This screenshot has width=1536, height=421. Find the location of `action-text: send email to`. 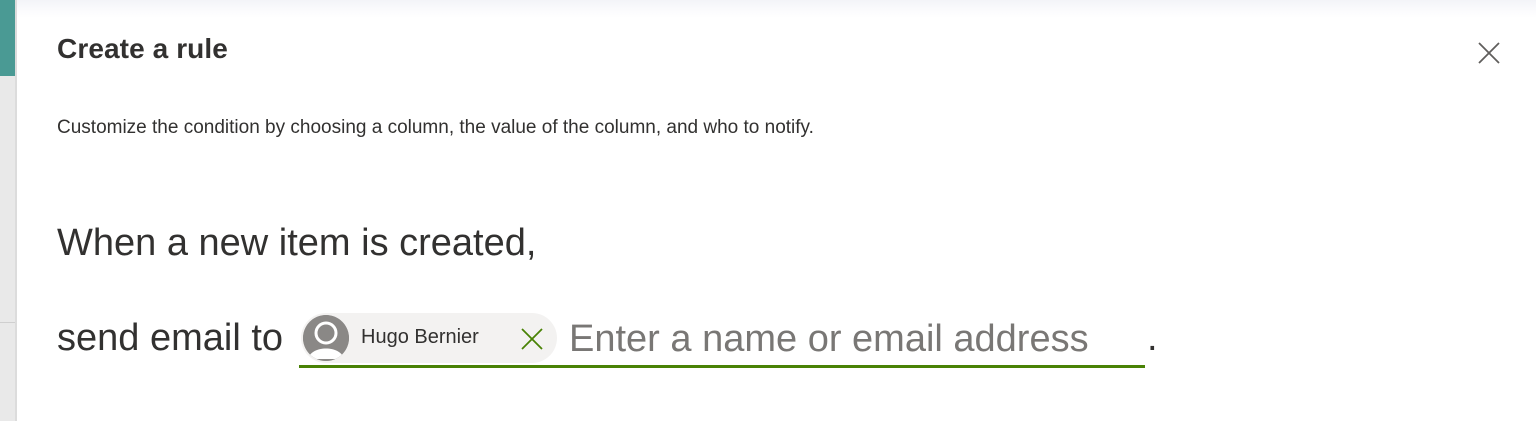

action-text: send email to is located at coordinates (170, 338).